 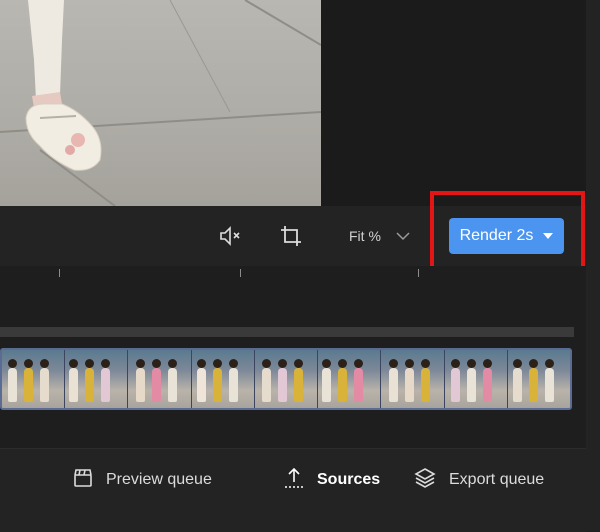 What do you see at coordinates (230, 236) in the screenshot?
I see `speaker-muted-icon` at bounding box center [230, 236].